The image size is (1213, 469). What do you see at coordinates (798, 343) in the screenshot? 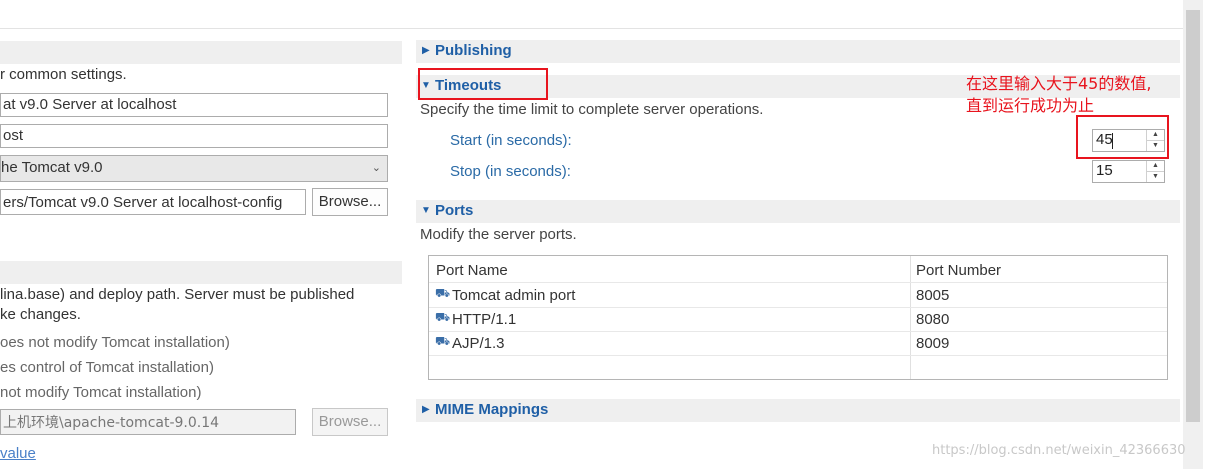
I see `table-row: ⛟ AJP/1.3 8009` at bounding box center [798, 343].